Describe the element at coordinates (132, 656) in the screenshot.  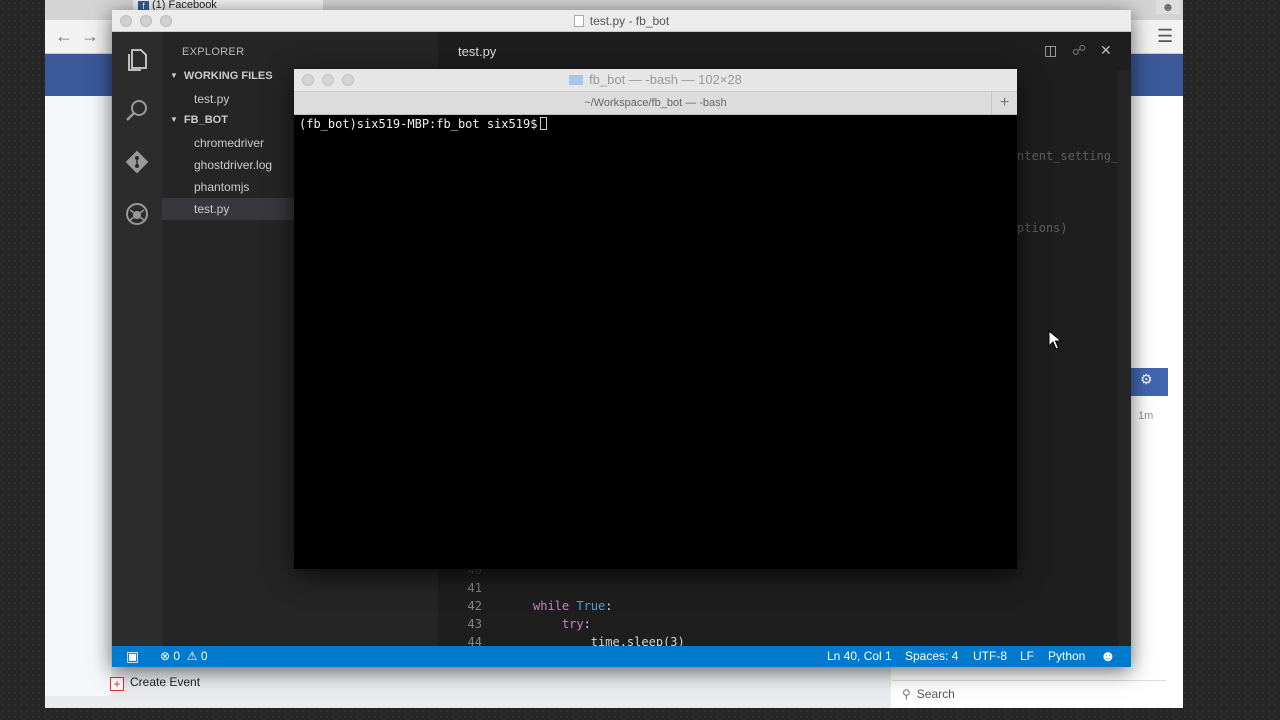
I see `remote-icon: ▣` at that location.